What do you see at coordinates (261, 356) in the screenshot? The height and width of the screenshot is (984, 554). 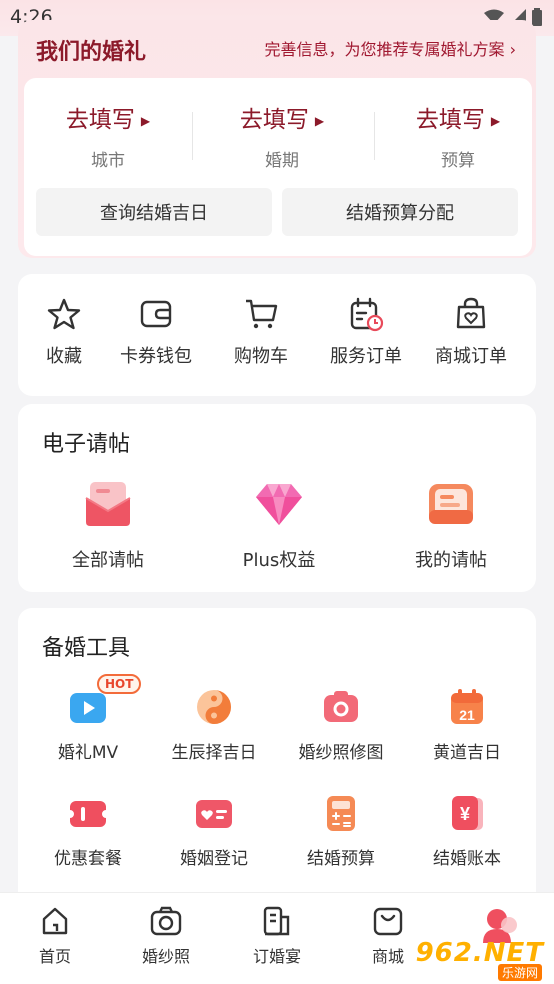 I see `cart-label: 购物车` at bounding box center [261, 356].